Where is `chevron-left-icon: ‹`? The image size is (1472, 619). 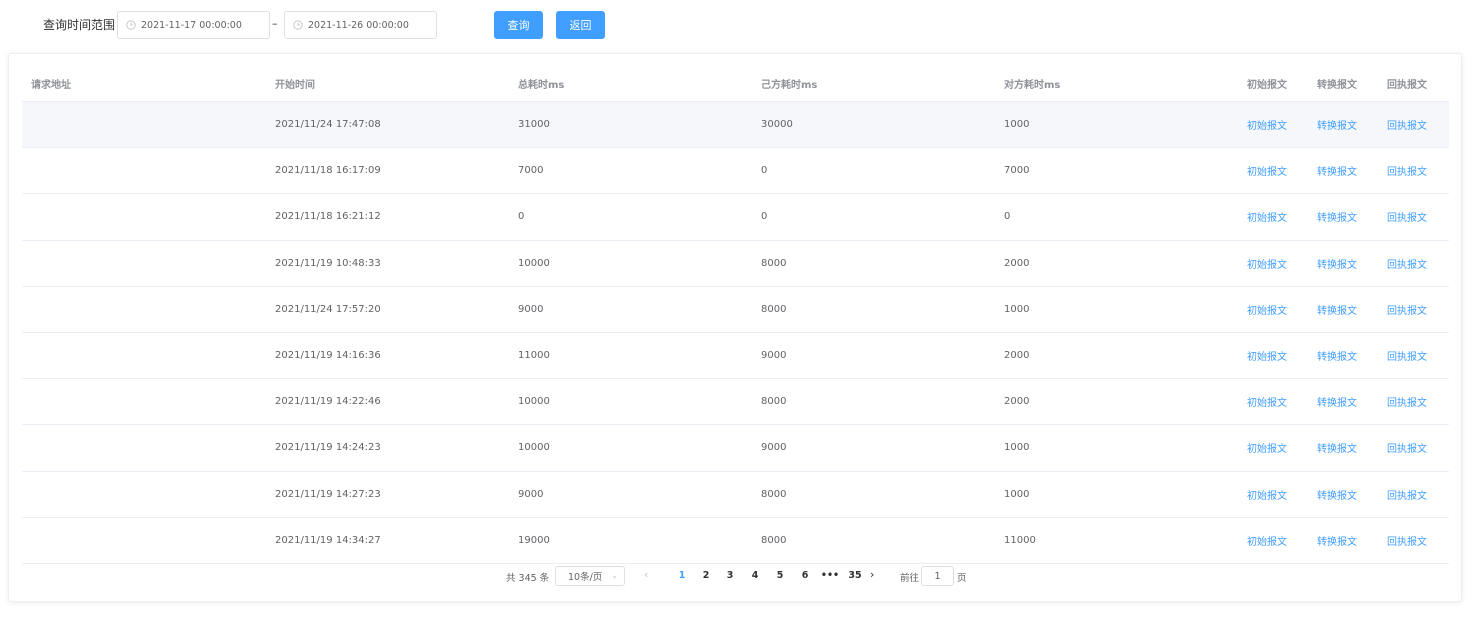 chevron-left-icon: ‹ is located at coordinates (646, 574).